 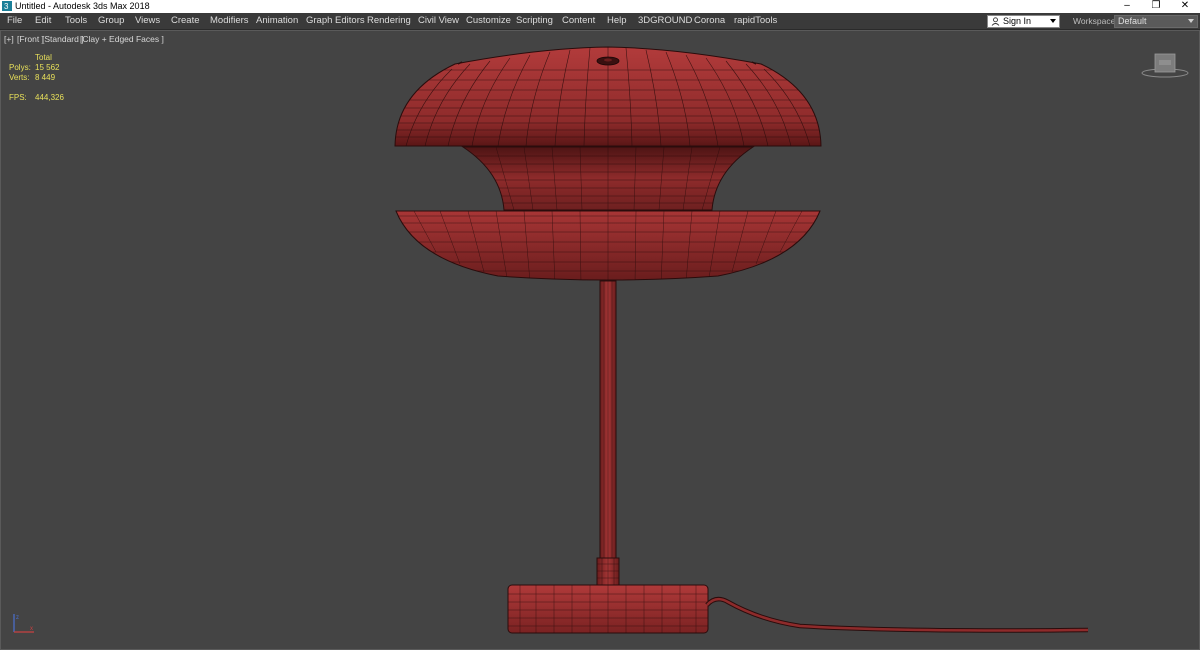 I want to click on lamp-pole, so click(x=608, y=433).